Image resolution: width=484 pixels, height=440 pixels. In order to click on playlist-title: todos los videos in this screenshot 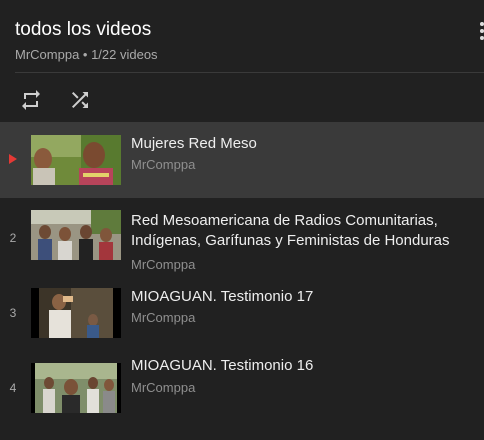, I will do `click(83, 30)`.